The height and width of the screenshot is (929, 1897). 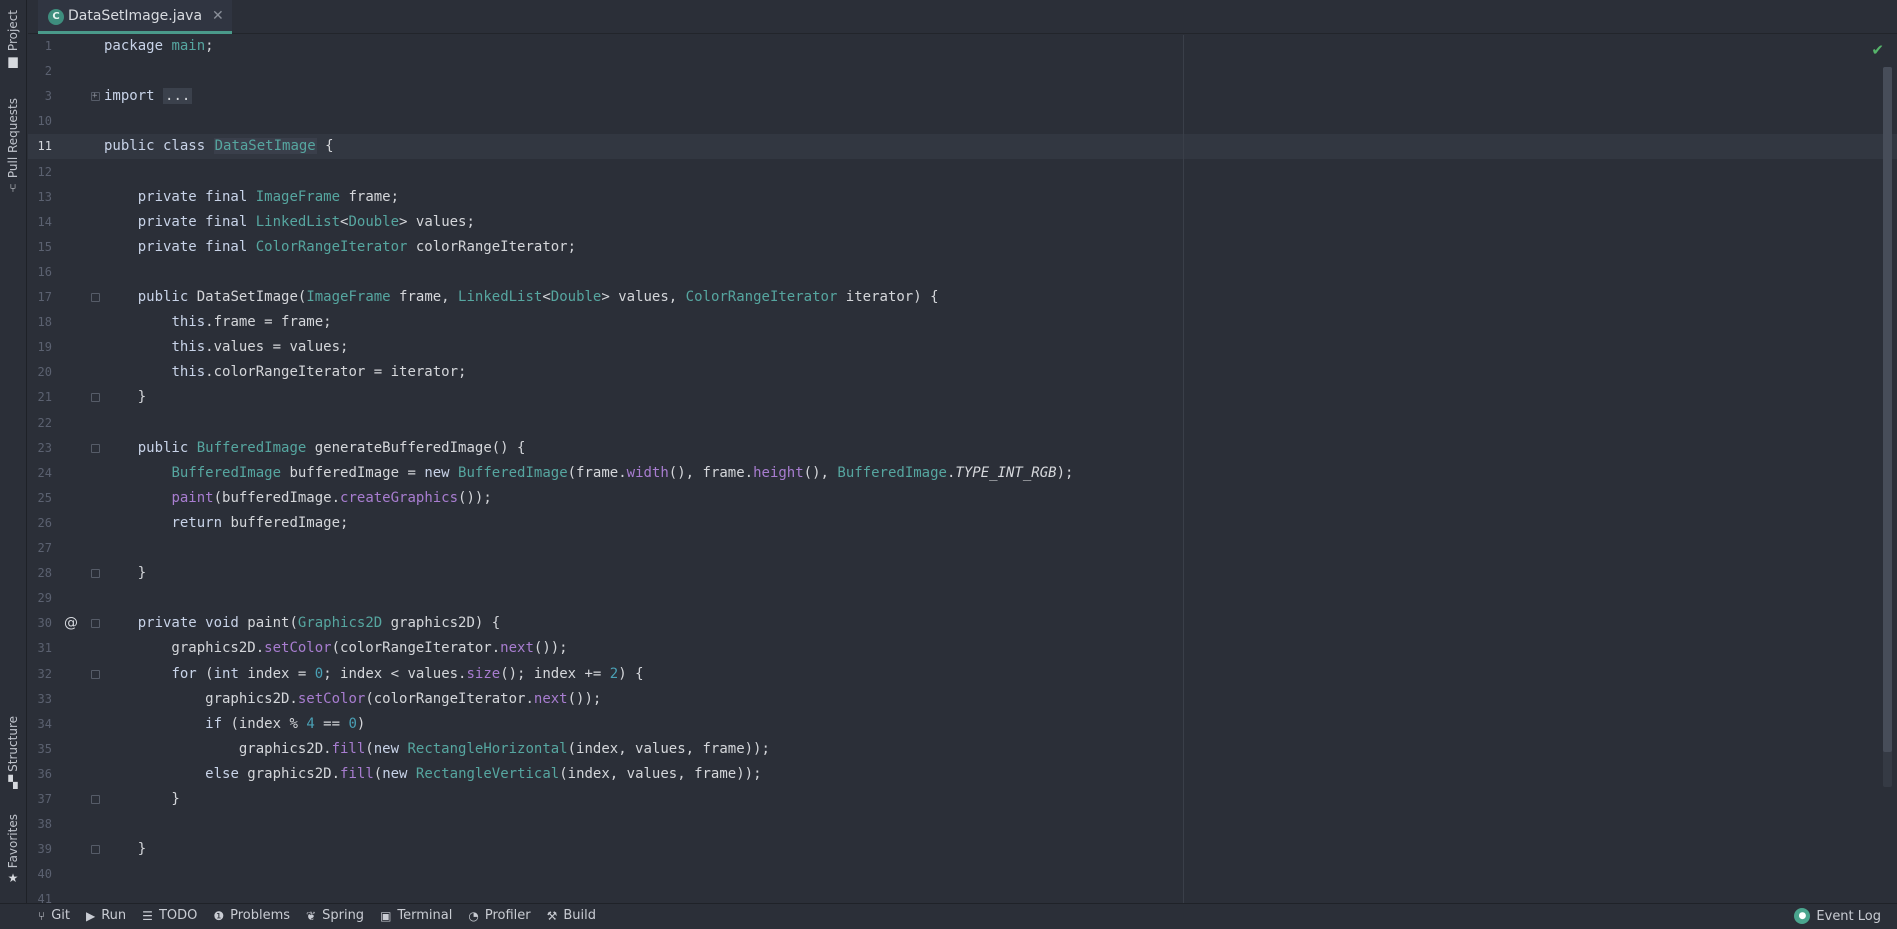 I want to click on git-icon: ⑂, so click(x=42, y=915).